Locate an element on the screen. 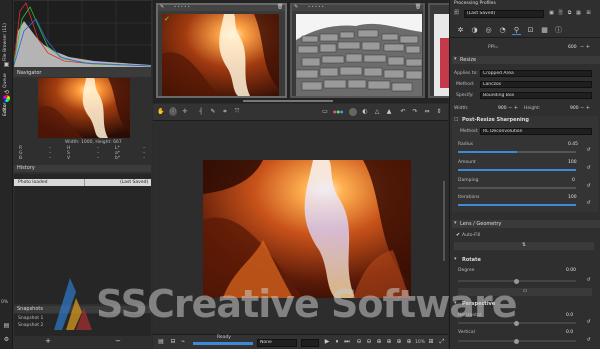  open-profile-icon: ▣ is located at coordinates (551, 13).